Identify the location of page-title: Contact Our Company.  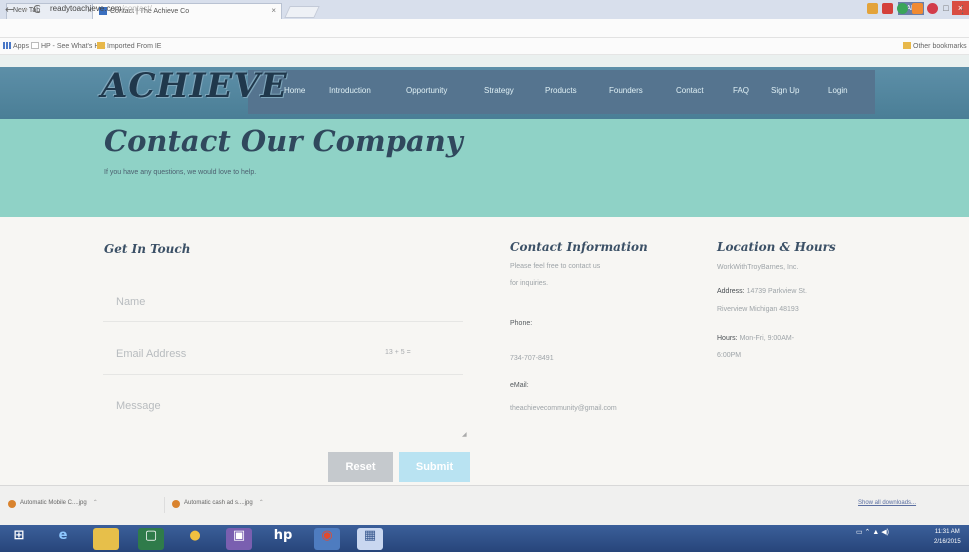
(283, 141).